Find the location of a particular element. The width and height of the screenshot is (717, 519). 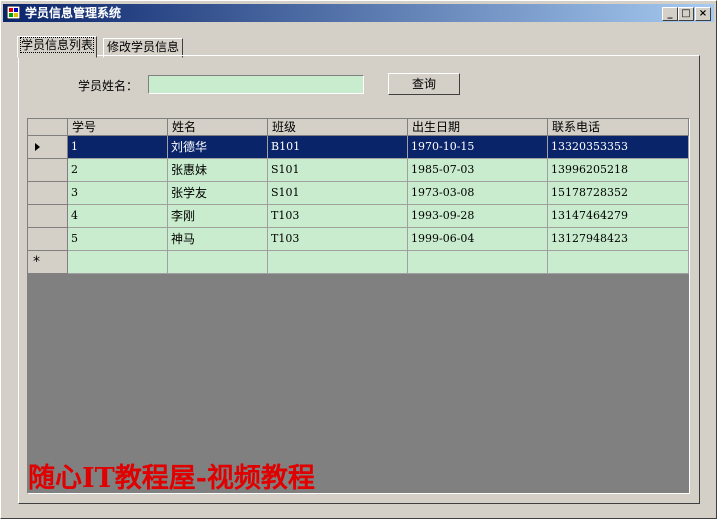

table-cell: 神马 is located at coordinates (218, 239).